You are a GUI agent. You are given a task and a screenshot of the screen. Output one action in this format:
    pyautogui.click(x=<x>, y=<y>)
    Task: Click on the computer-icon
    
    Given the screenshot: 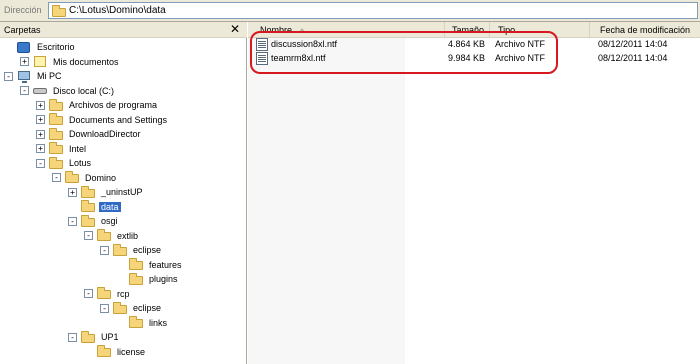 What is the action you would take?
    pyautogui.click(x=24, y=76)
    